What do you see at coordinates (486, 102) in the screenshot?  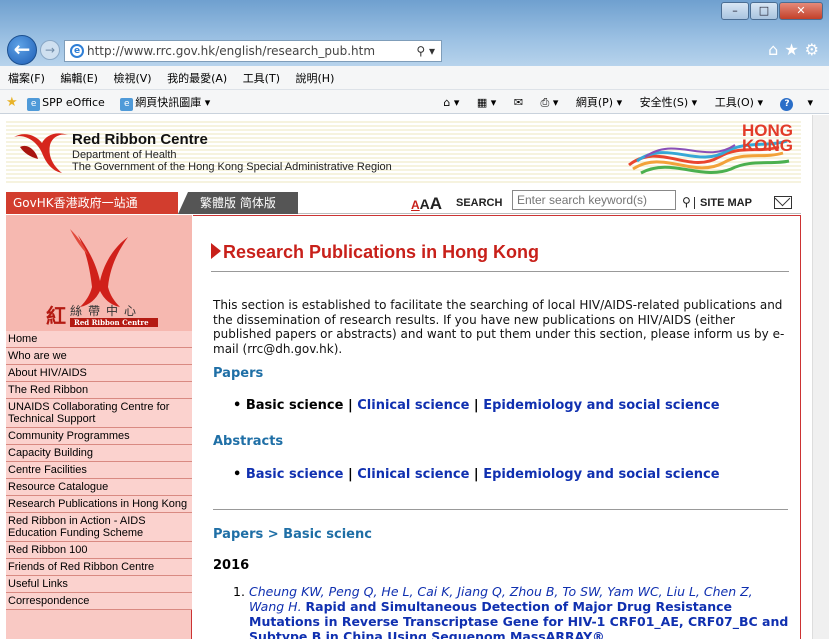 I see `feeds-icon: ▦ ▾` at bounding box center [486, 102].